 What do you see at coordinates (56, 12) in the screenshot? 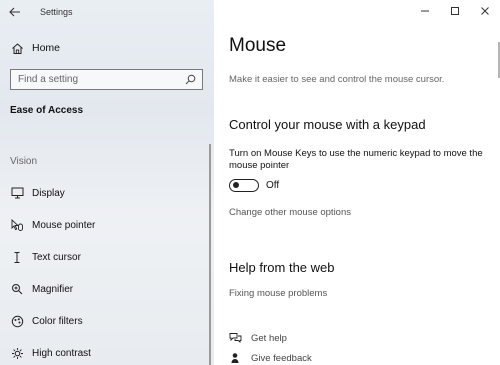
I see `window-title: Settings` at bounding box center [56, 12].